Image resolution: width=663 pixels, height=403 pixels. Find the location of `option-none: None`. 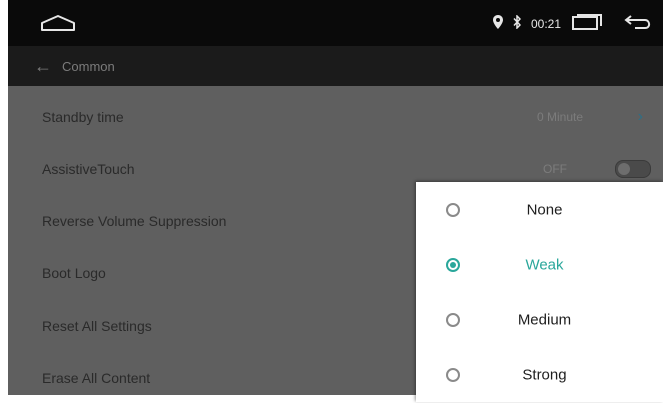

option-none: None is located at coordinates (539, 209).